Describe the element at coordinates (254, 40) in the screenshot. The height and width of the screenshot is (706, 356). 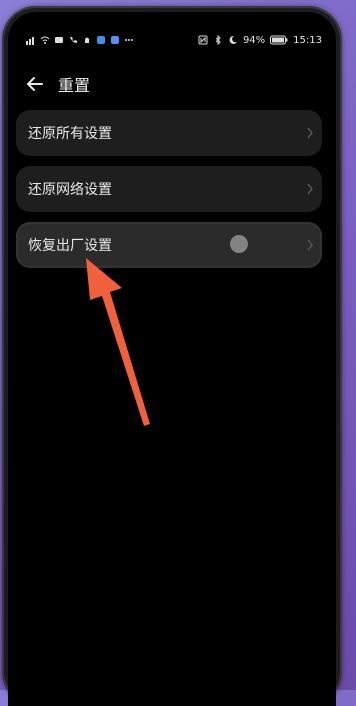
I see `battery-percent: 94%` at that location.